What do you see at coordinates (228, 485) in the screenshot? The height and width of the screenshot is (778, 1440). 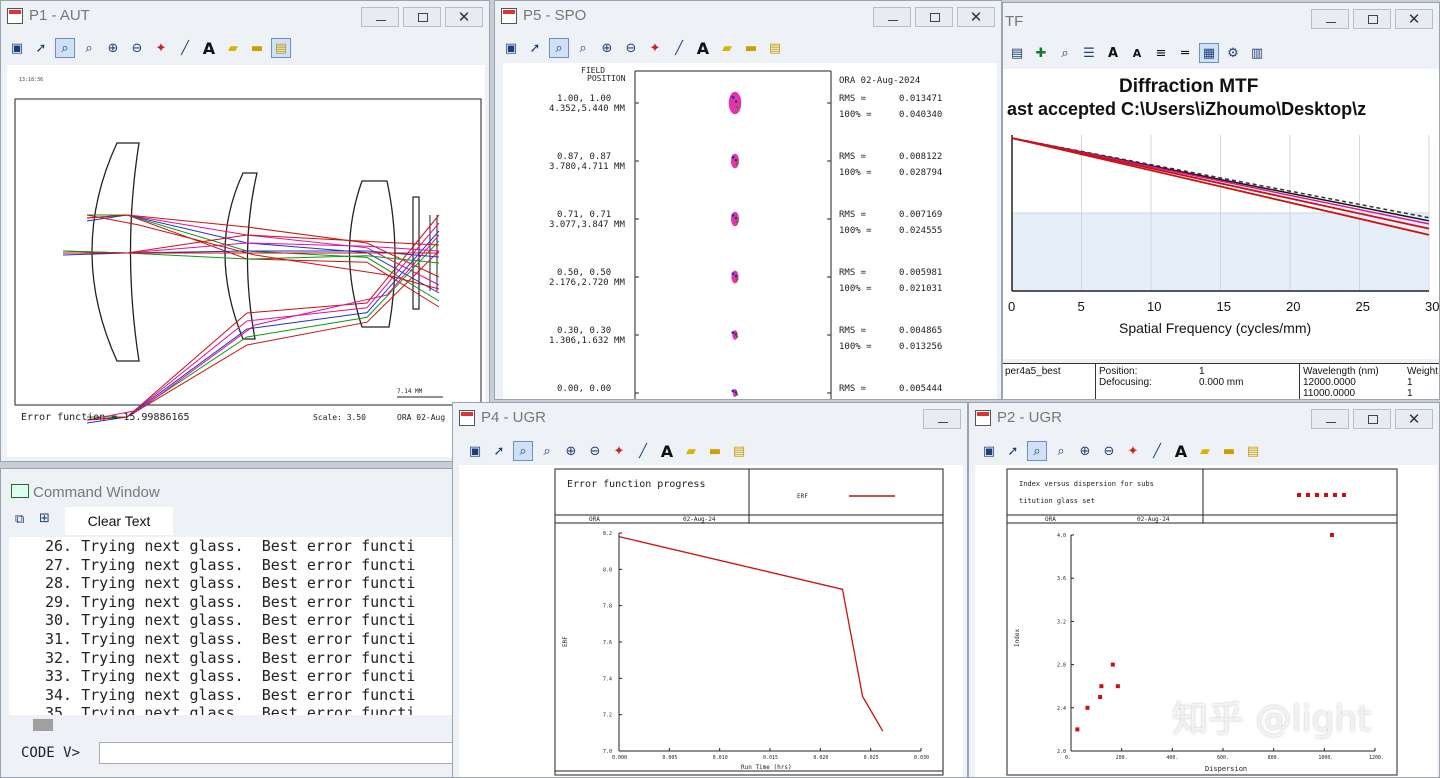 I see `command-titlebar: Command Window` at bounding box center [228, 485].